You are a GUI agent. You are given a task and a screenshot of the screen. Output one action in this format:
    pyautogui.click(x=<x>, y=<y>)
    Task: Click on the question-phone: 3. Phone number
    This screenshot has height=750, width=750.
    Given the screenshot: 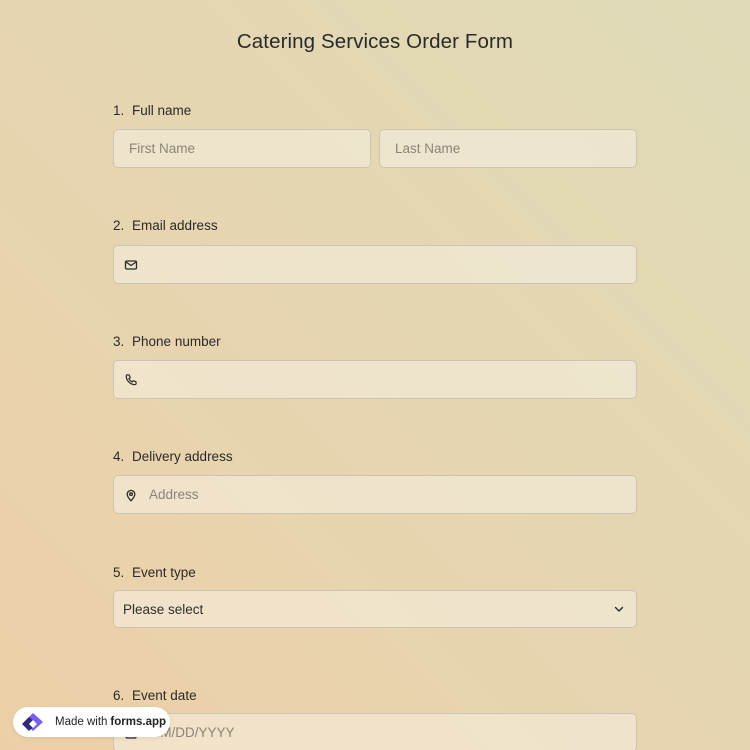 What is the action you would take?
    pyautogui.click(x=375, y=342)
    